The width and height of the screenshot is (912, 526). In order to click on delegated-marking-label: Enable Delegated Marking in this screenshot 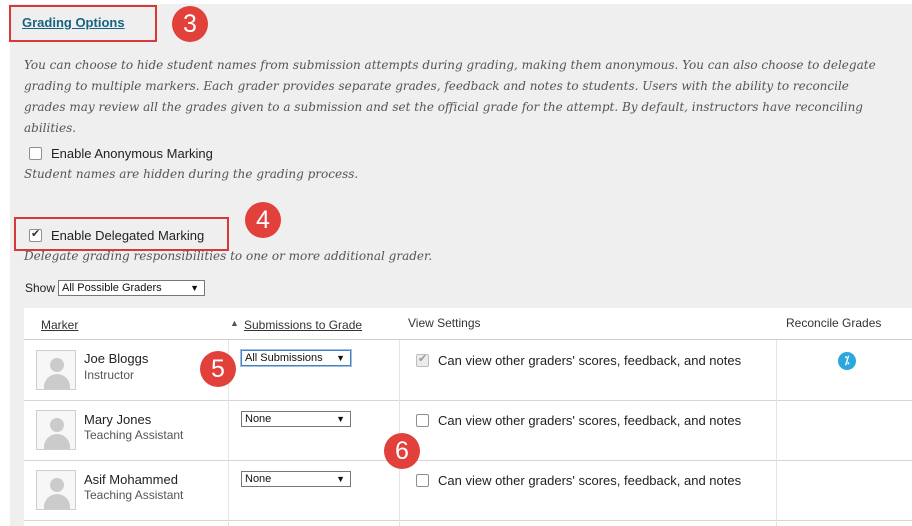, I will do `click(128, 235)`.